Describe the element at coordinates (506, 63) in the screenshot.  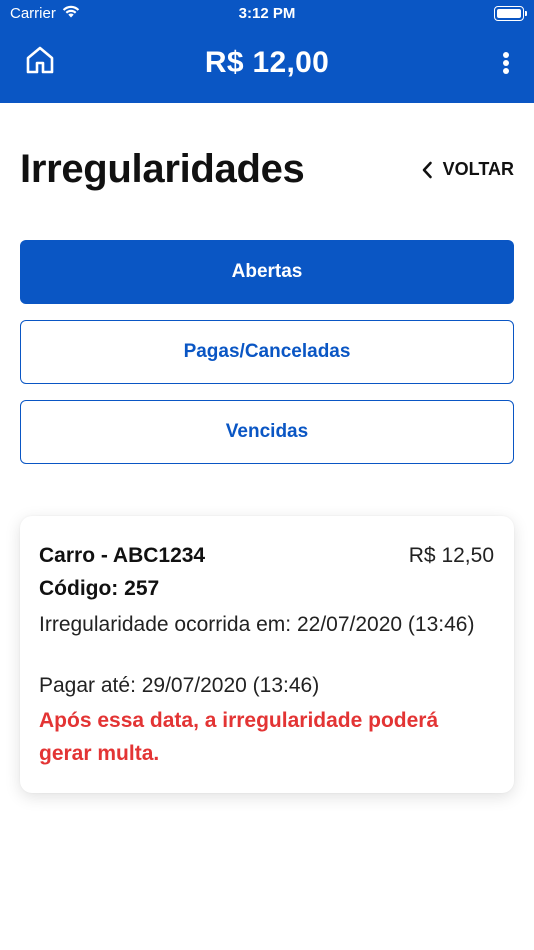
I see `more-menu-button` at that location.